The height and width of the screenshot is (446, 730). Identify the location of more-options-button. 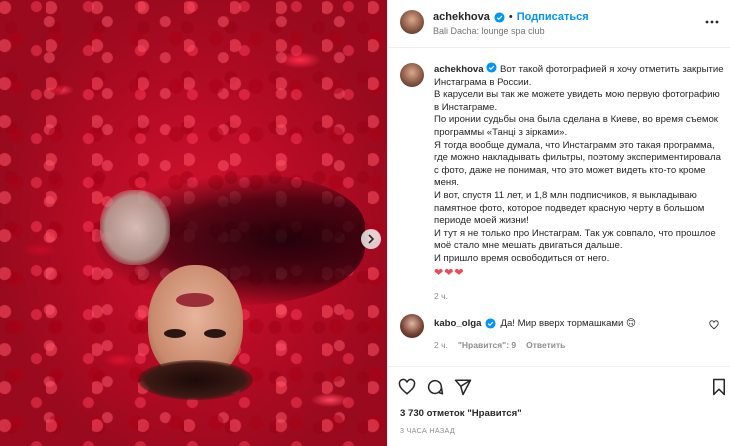
(712, 22).